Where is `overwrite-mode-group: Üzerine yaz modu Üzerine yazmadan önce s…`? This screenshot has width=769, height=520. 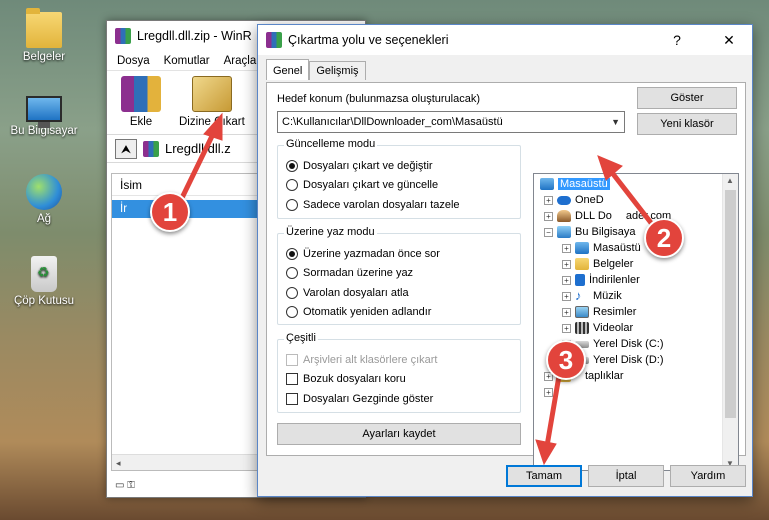 overwrite-mode-group: Üzerine yaz modu Üzerine yazmadan önce s… is located at coordinates (399, 275).